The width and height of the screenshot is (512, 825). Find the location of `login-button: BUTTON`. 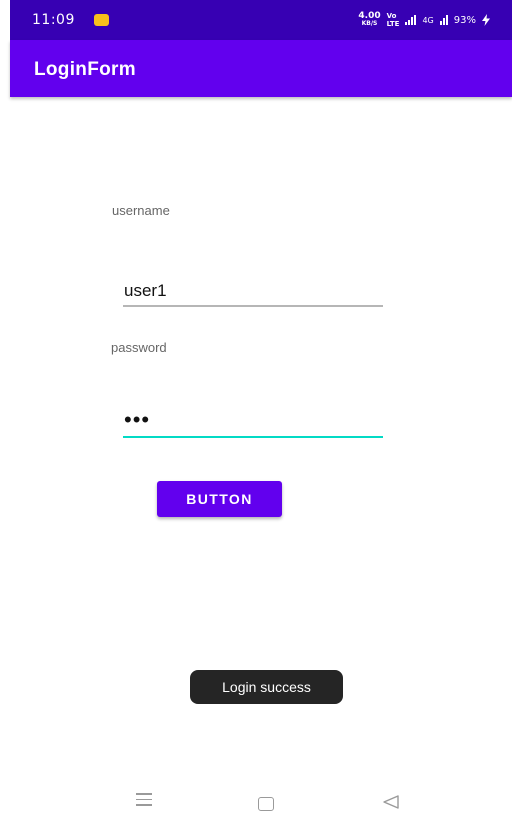

login-button: BUTTON is located at coordinates (219, 499).